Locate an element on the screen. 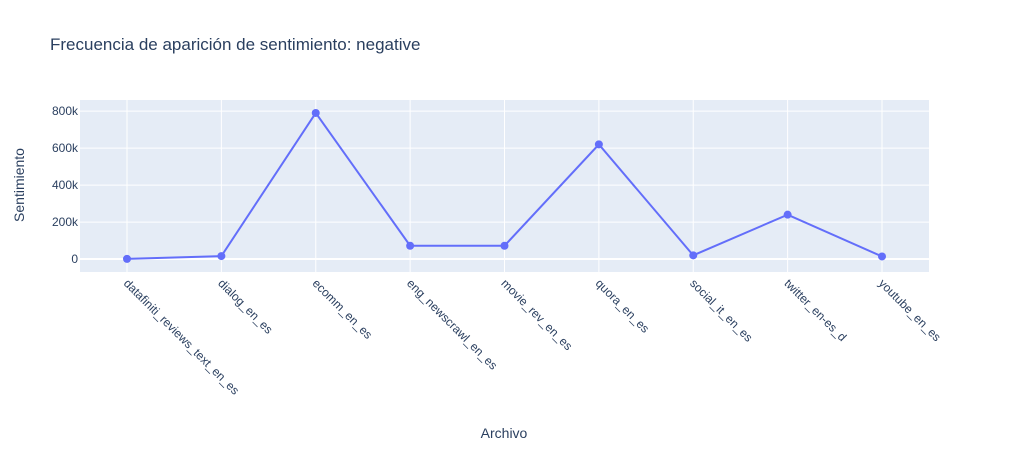 The width and height of the screenshot is (1009, 450). x-tick-label: youtube_en_es is located at coordinates (910, 310).